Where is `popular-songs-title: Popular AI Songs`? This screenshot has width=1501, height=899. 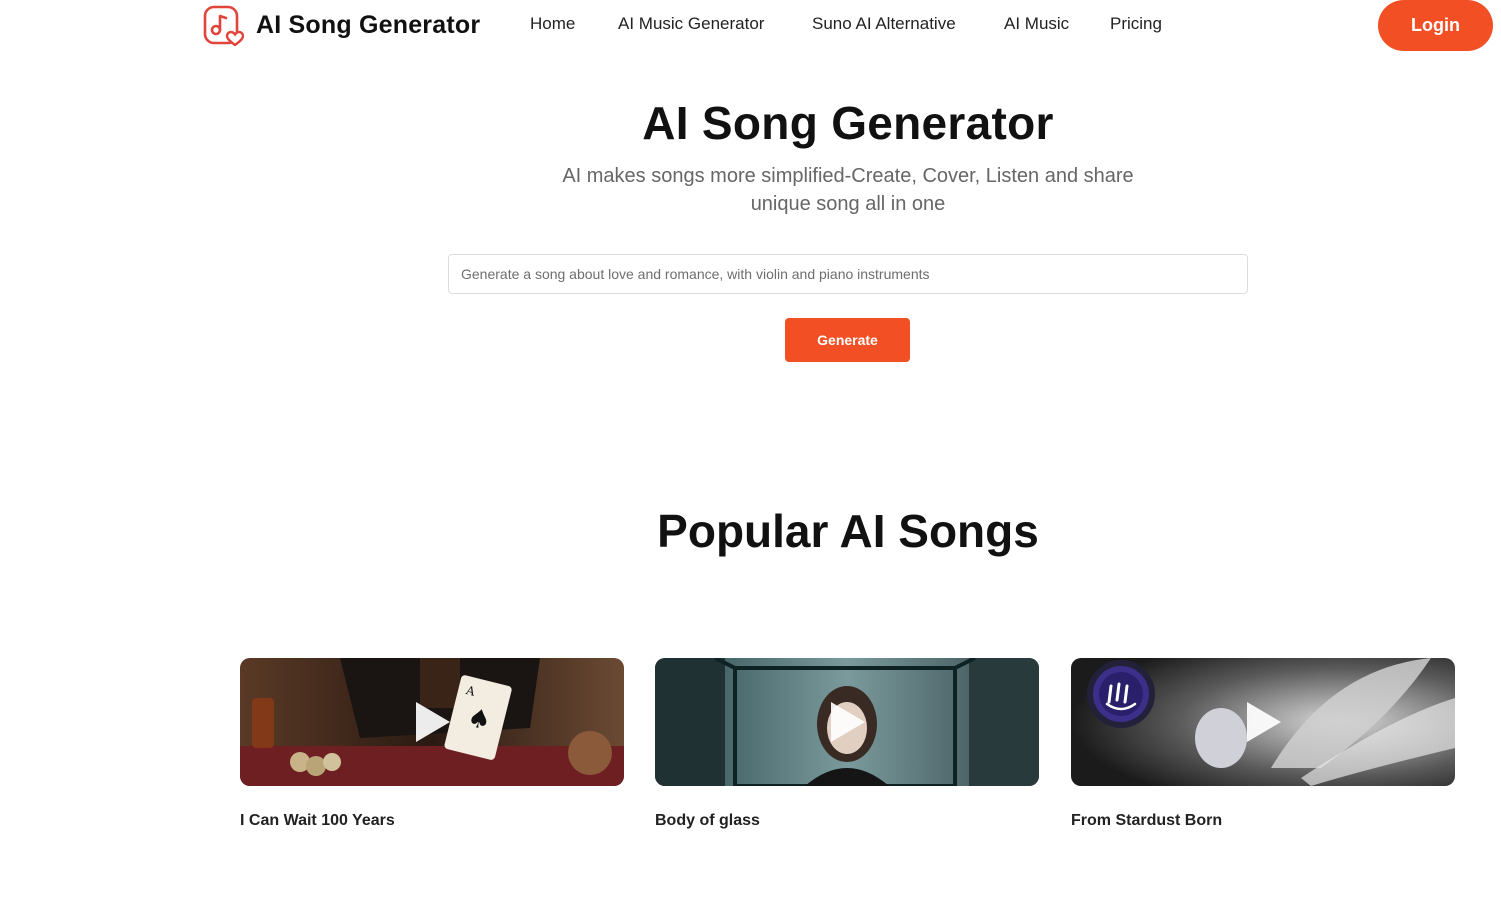
popular-songs-title: Popular AI Songs is located at coordinates (848, 531).